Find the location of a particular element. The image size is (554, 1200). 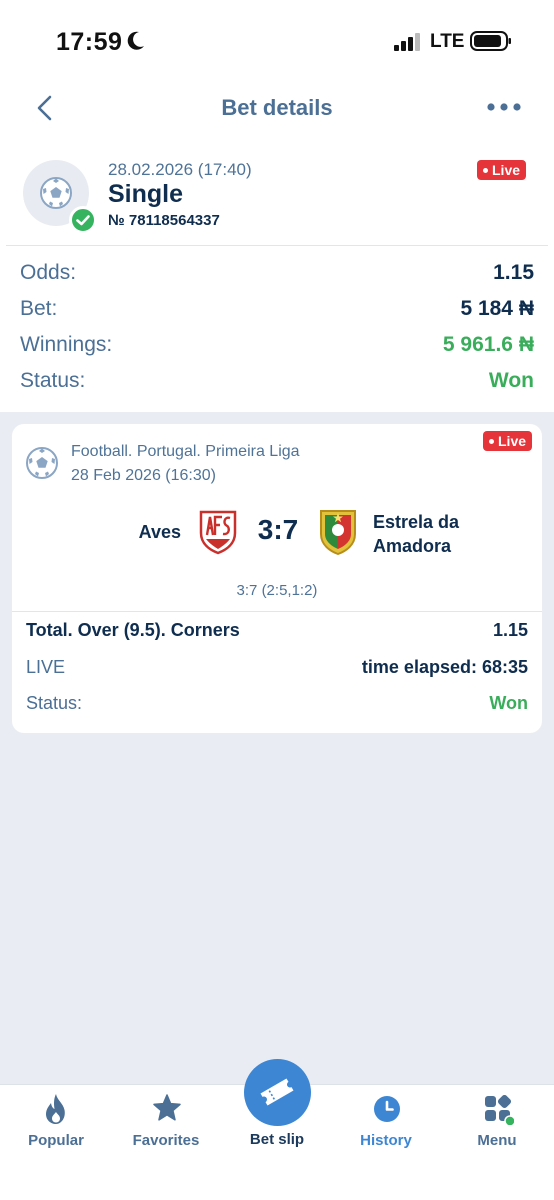

bet-label: Bet: is located at coordinates (39, 308).